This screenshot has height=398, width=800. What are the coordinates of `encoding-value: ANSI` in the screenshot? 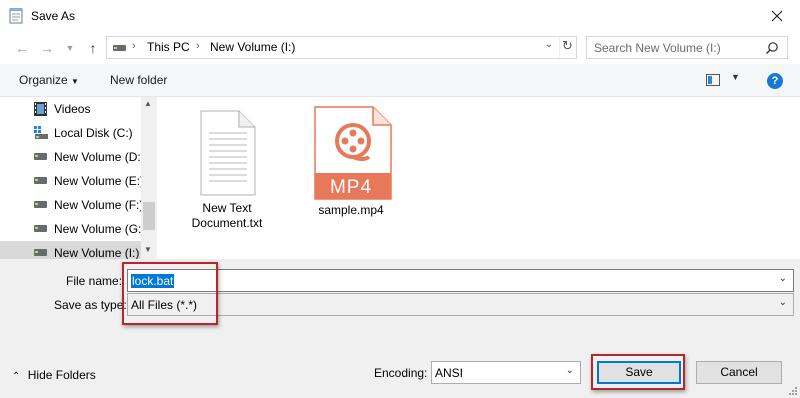 It's located at (449, 373).